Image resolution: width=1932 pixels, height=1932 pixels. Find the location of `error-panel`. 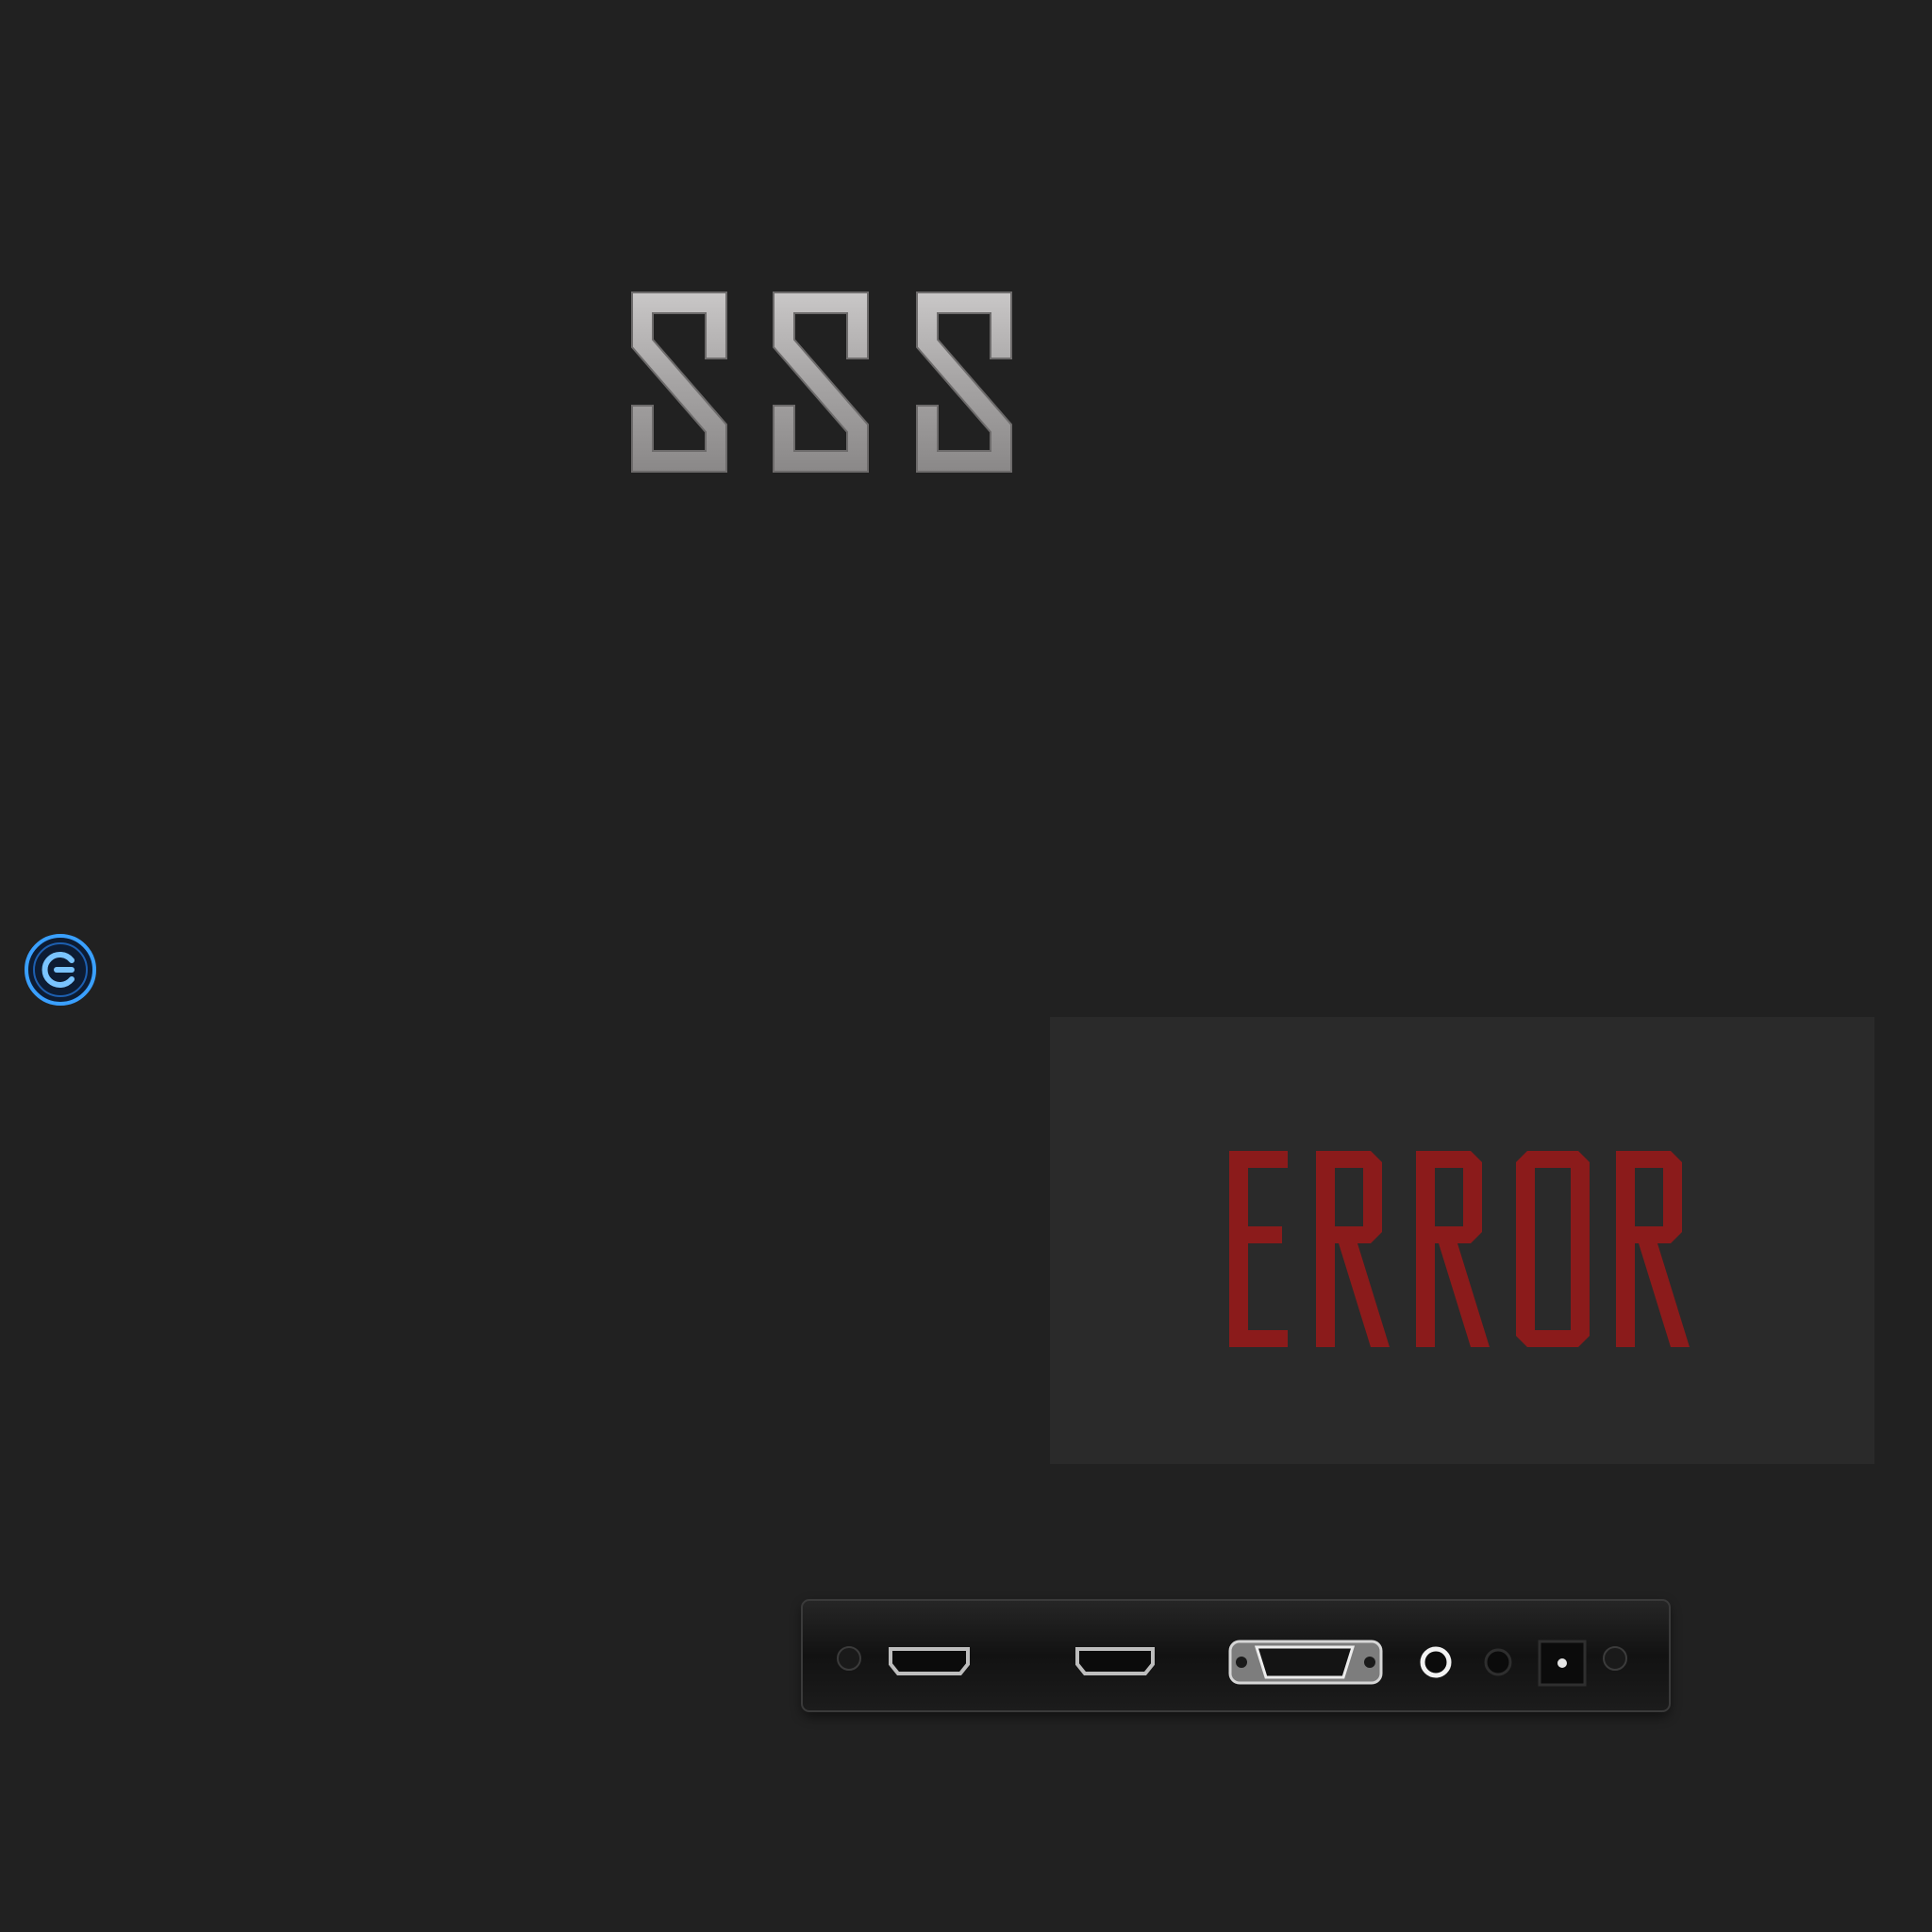

error-panel is located at coordinates (1462, 1241).